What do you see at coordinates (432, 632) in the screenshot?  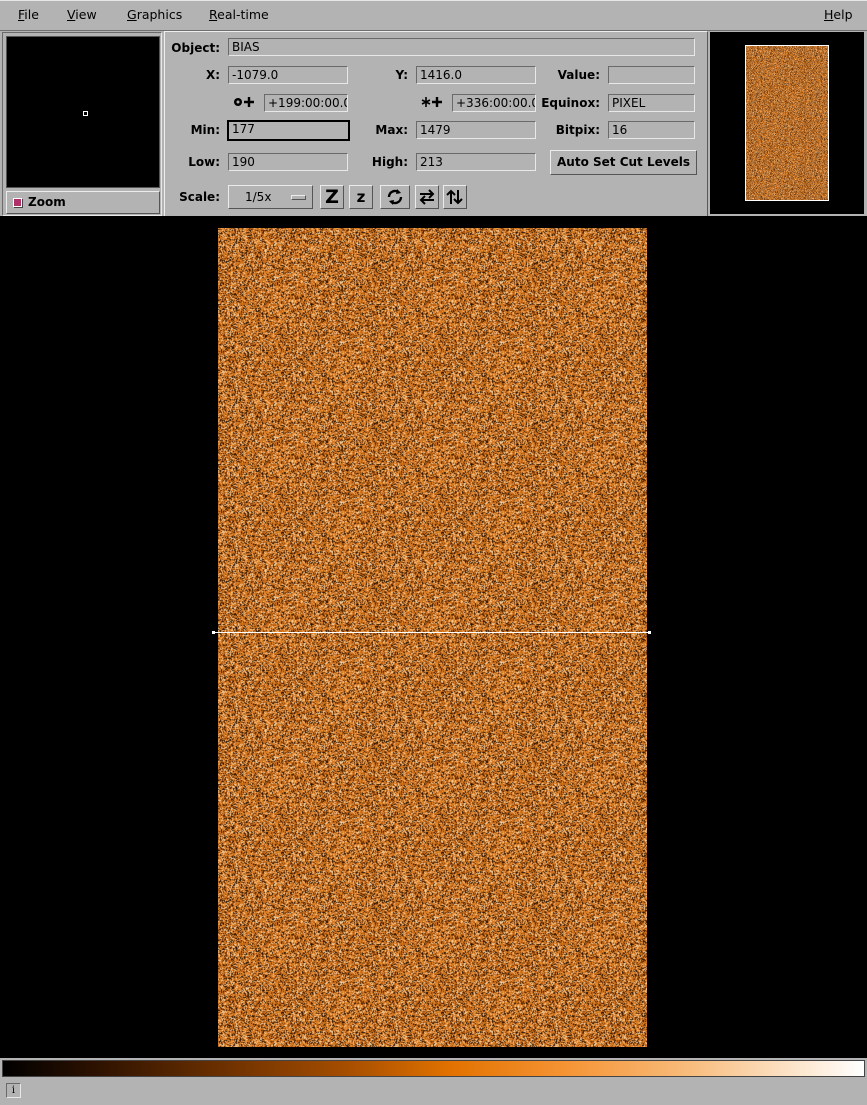 I see `cut-level-line` at bounding box center [432, 632].